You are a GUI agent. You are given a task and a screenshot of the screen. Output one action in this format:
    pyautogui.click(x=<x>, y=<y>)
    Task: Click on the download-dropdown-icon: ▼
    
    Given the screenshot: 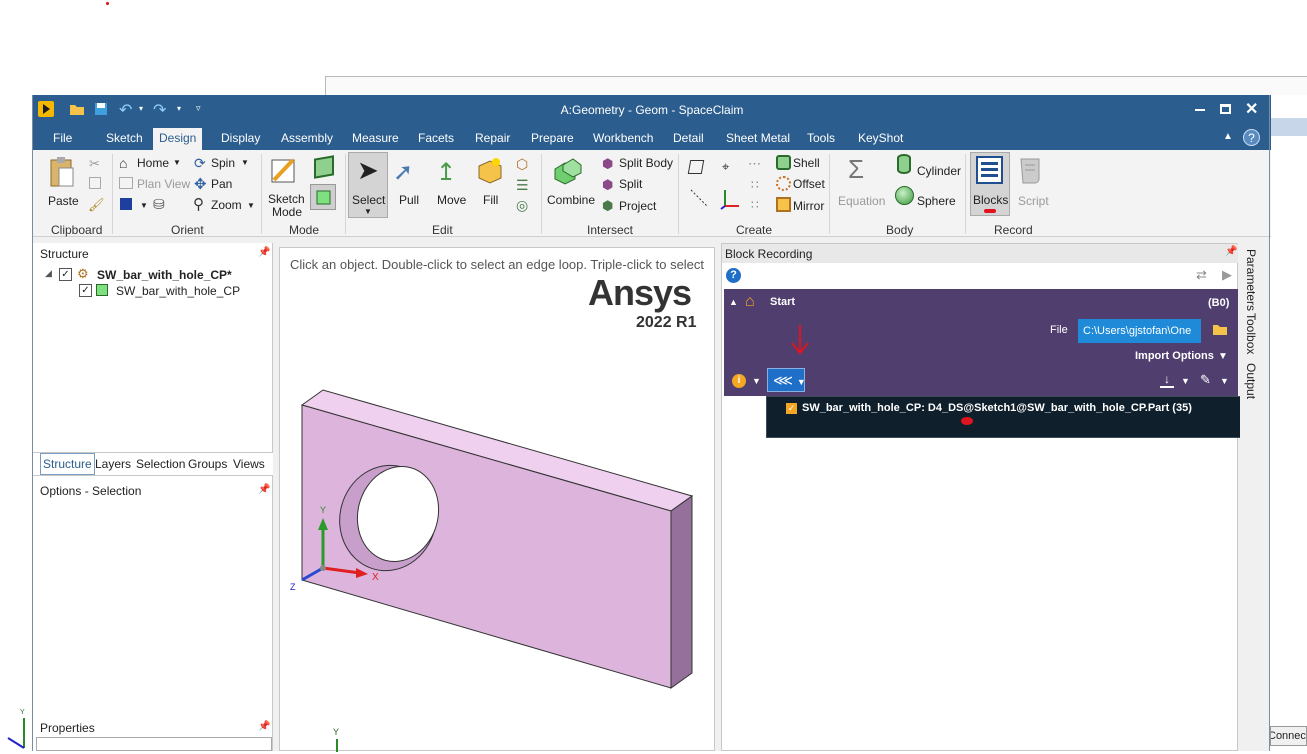 What is the action you would take?
    pyautogui.click(x=1185, y=381)
    